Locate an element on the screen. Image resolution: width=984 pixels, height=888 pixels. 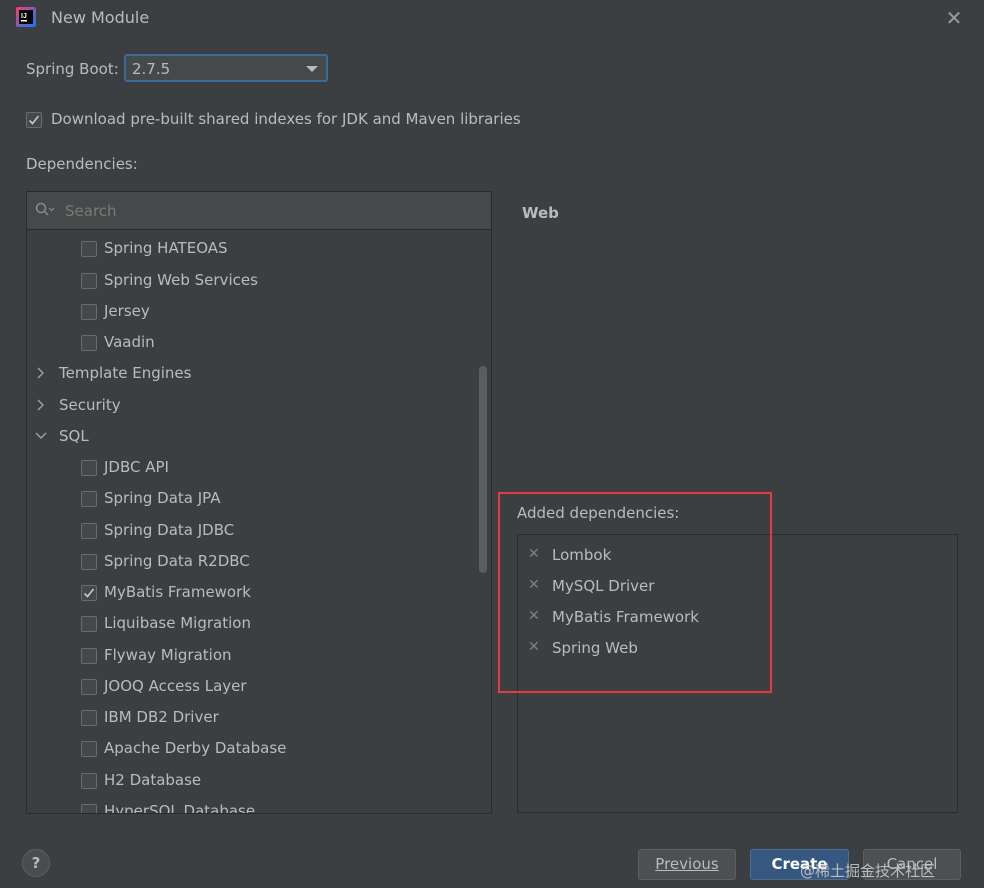
previous-button-label: Previous is located at coordinates (687, 864).